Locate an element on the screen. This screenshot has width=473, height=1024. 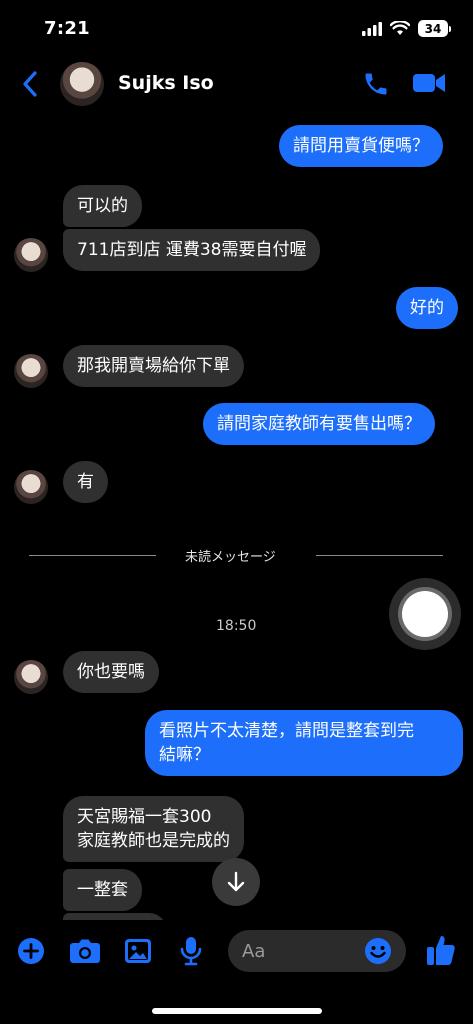
message-outgoing: 請問家庭教師有要售出嗎？ is located at coordinates (319, 424).